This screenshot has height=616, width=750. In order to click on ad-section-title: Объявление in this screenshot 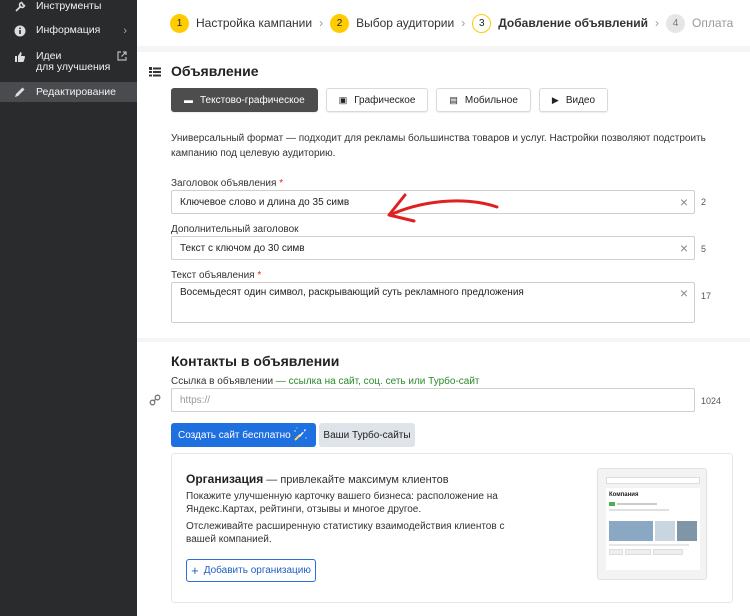, I will do `click(215, 71)`.